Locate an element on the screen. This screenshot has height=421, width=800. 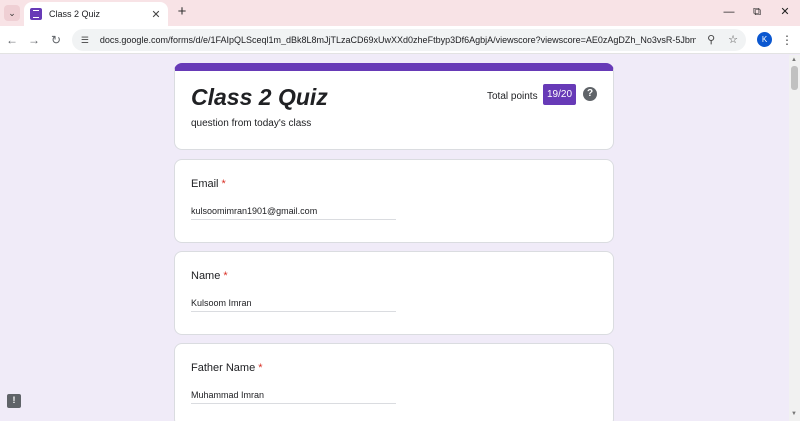
question-label-text: Name is located at coordinates (206, 276).